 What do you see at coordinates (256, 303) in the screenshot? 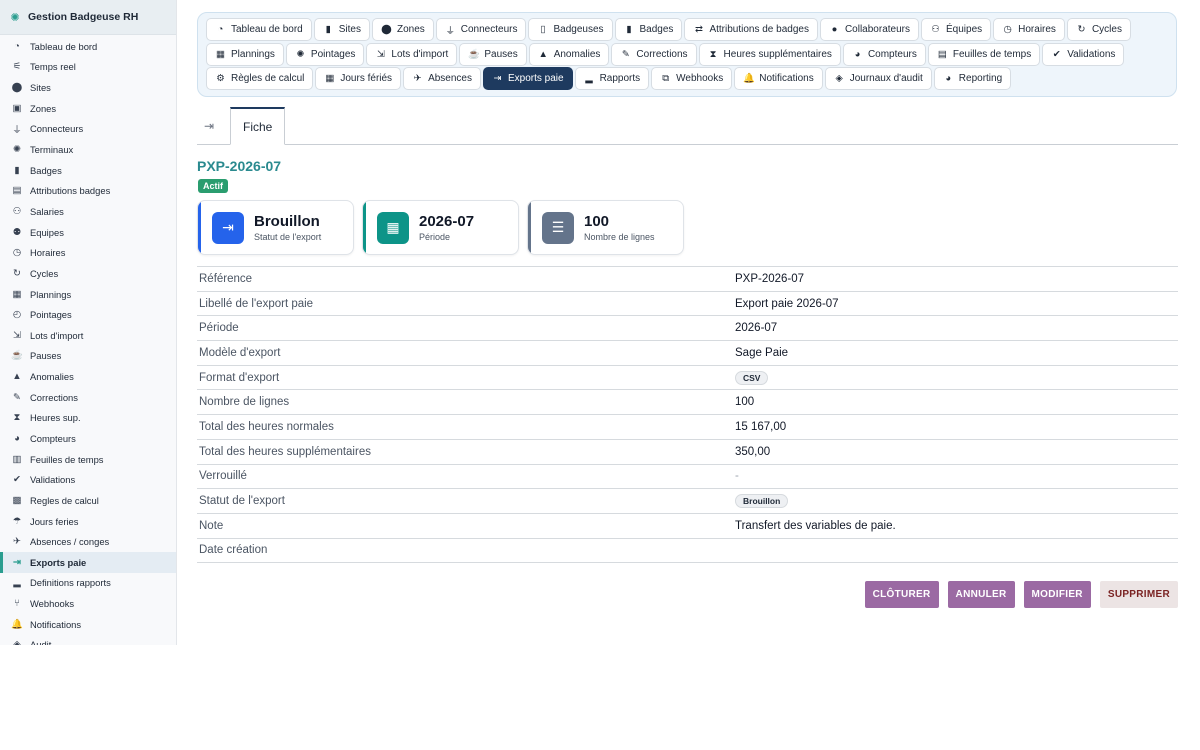
I see `detail-label: Libellé de l'export paie` at bounding box center [256, 303].